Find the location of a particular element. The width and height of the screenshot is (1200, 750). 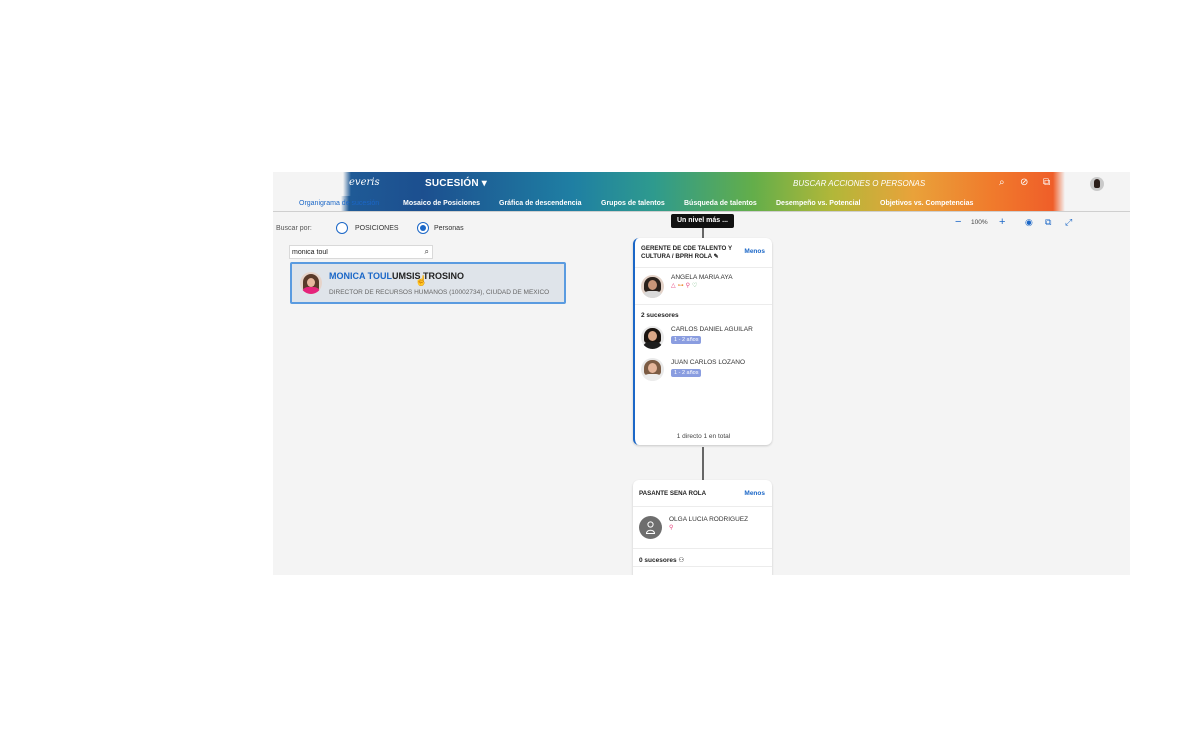

nav-desempeno-potencial: Desempeño vs. Potencial is located at coordinates (818, 203).